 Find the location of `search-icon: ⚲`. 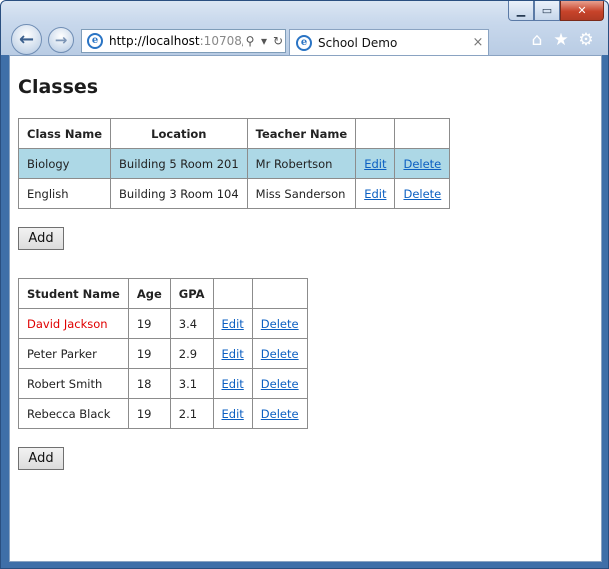

search-icon: ⚲ is located at coordinates (250, 41).